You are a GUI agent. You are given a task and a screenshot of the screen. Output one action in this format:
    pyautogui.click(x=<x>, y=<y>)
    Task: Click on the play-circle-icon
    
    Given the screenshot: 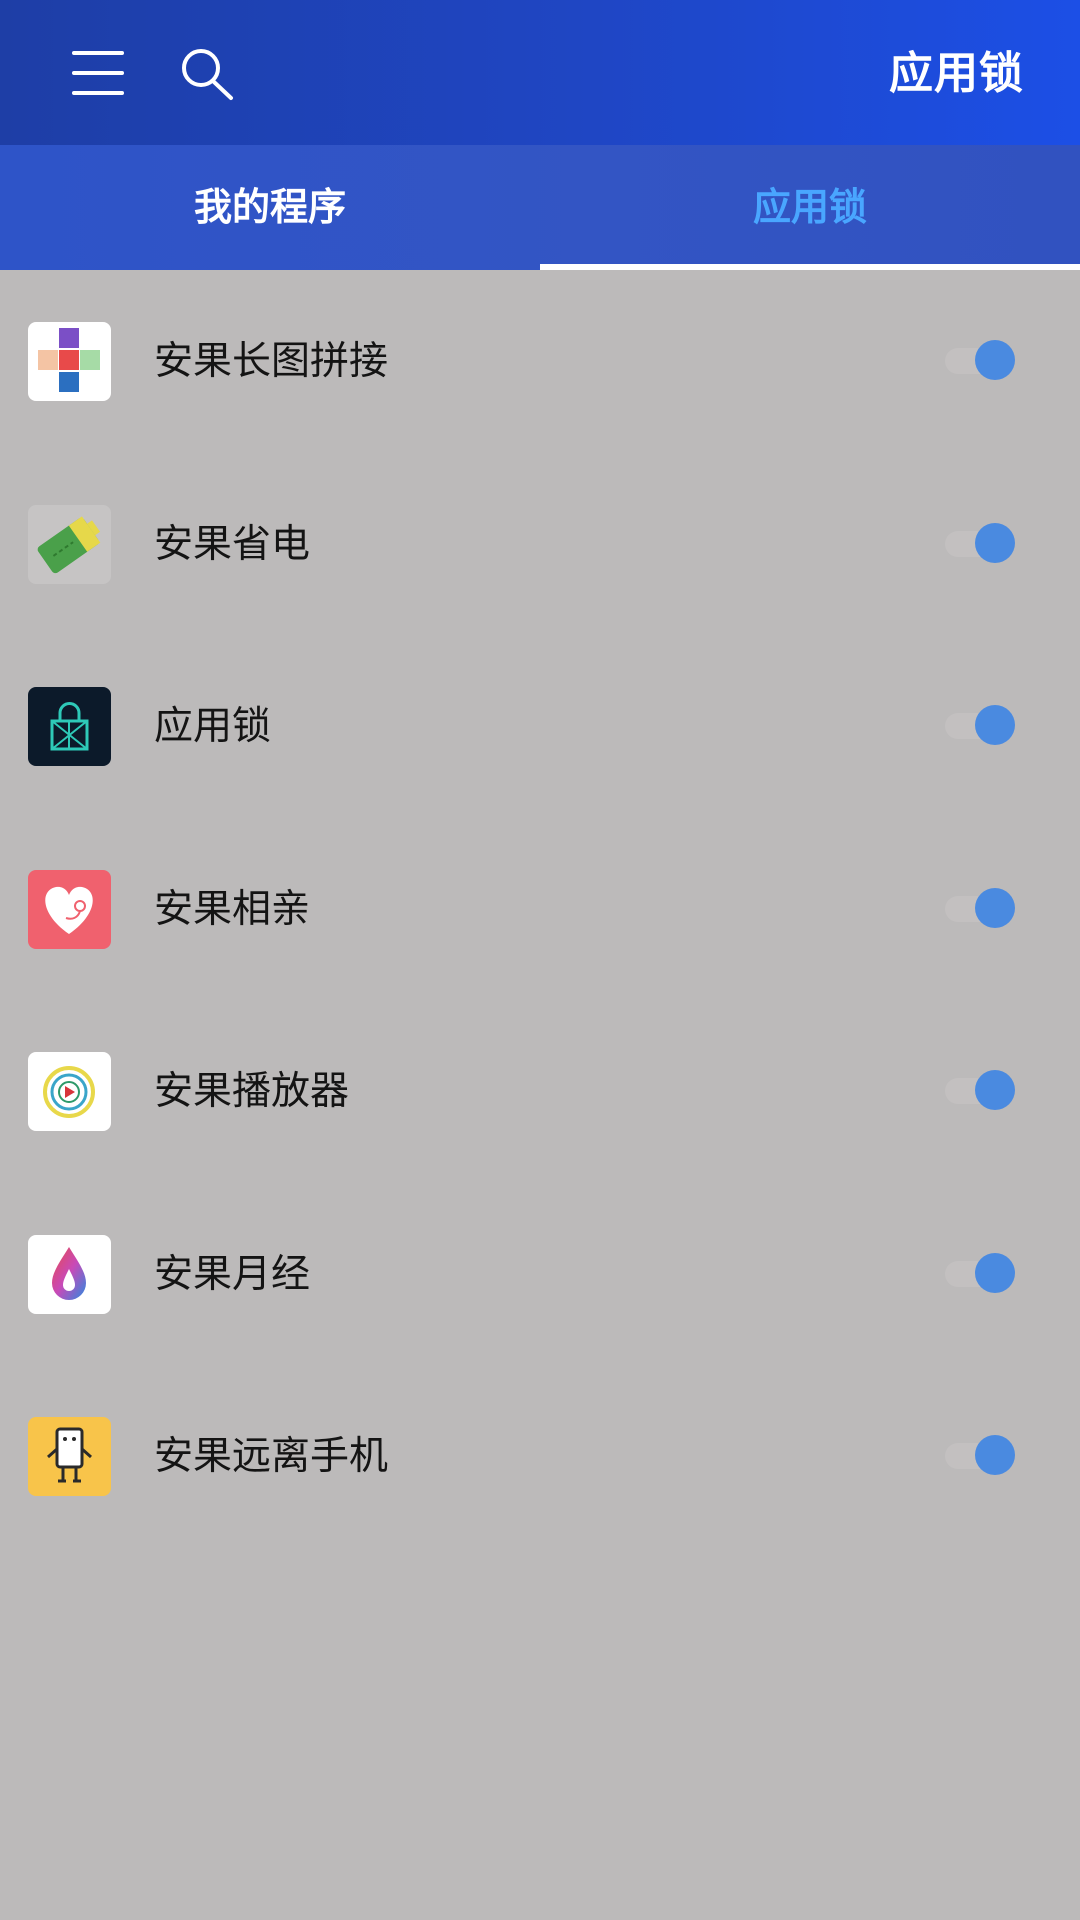 What is the action you would take?
    pyautogui.click(x=69, y=1091)
    